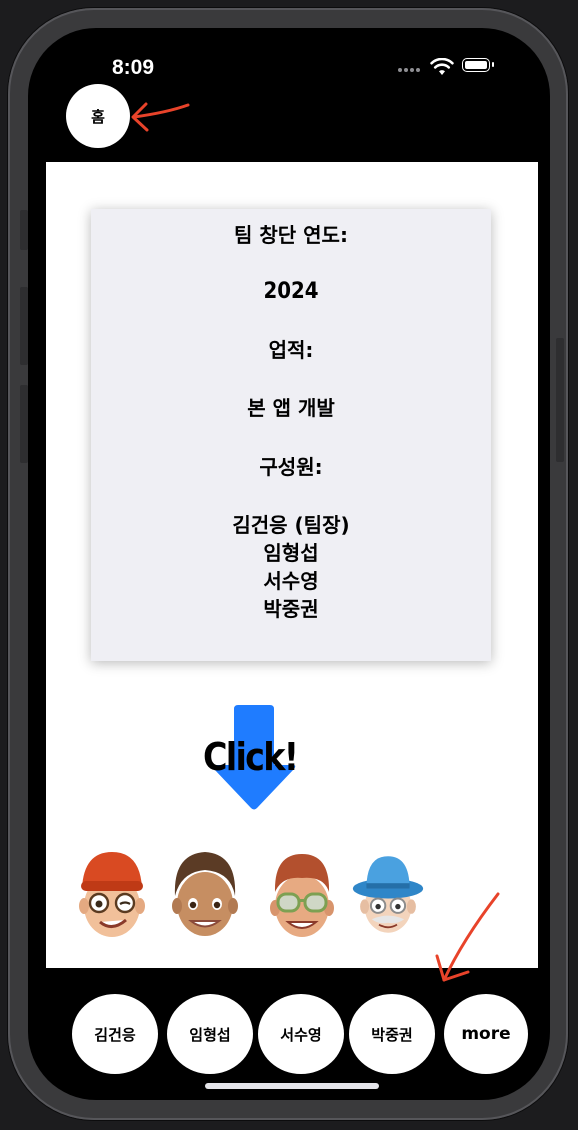 This screenshot has width=578, height=1130. Describe the element at coordinates (302, 894) in the screenshot. I see `memoji-green-glasses-icon` at that location.